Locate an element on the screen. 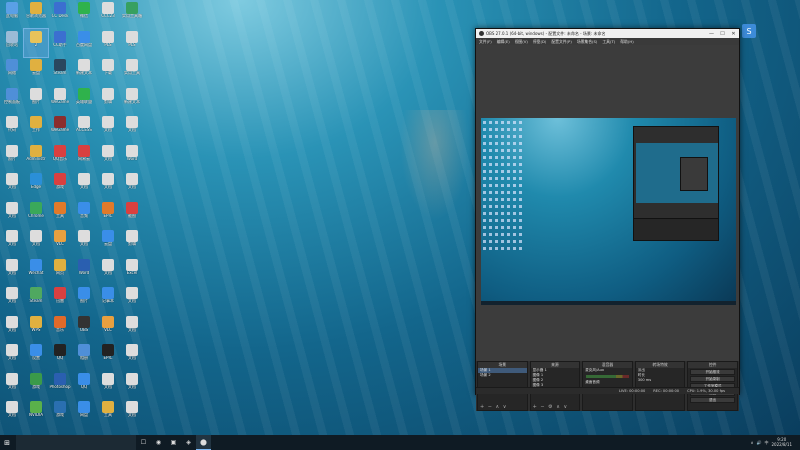 The height and width of the screenshot is (450, 800). desktop-icon: 代码 is located at coordinates (12, 128).